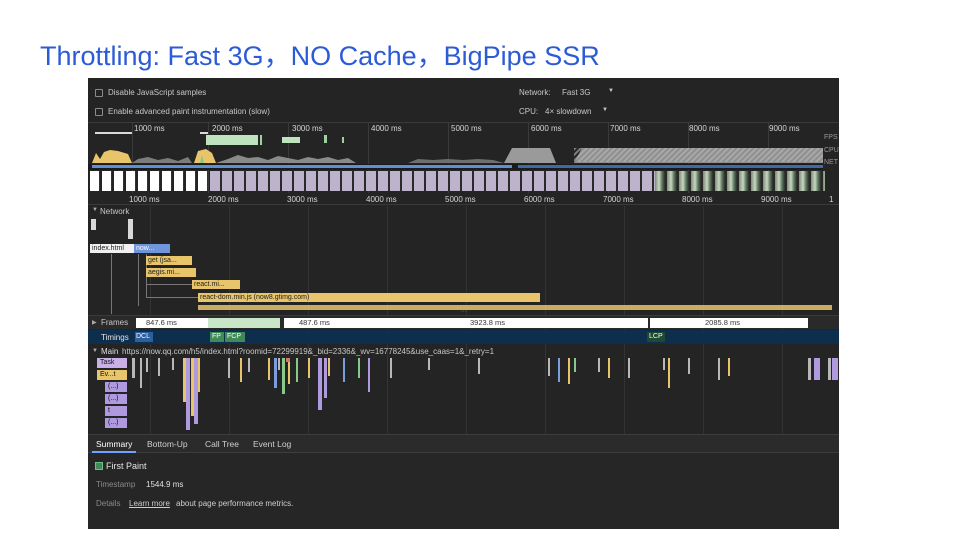 Image resolution: width=960 pixels, height=540 pixels. What do you see at coordinates (115, 337) in the screenshot?
I see `timings-track-label: Timings` at bounding box center [115, 337].